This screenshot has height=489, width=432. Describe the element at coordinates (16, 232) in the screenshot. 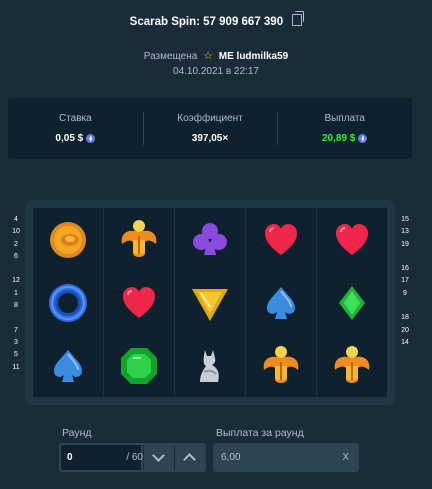

I see `payline-number: 10` at that location.